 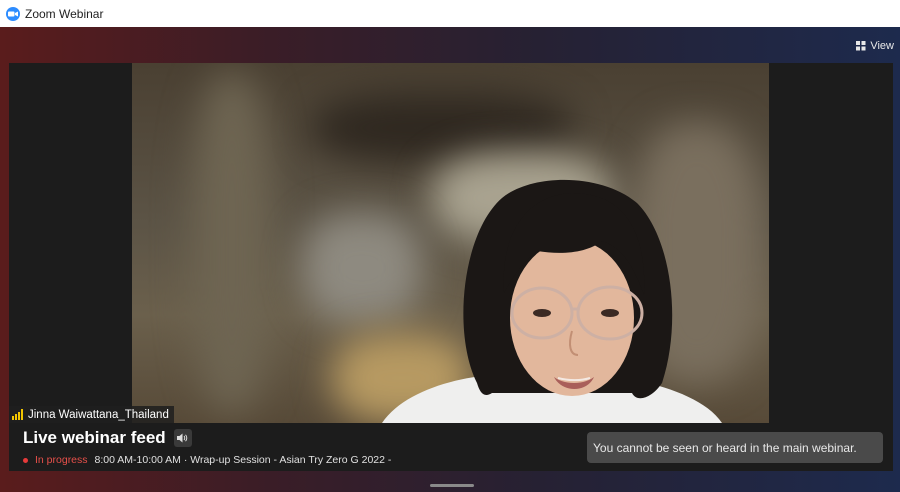 I want to click on feed-title-row: Live webinar feed, so click(x=107, y=438).